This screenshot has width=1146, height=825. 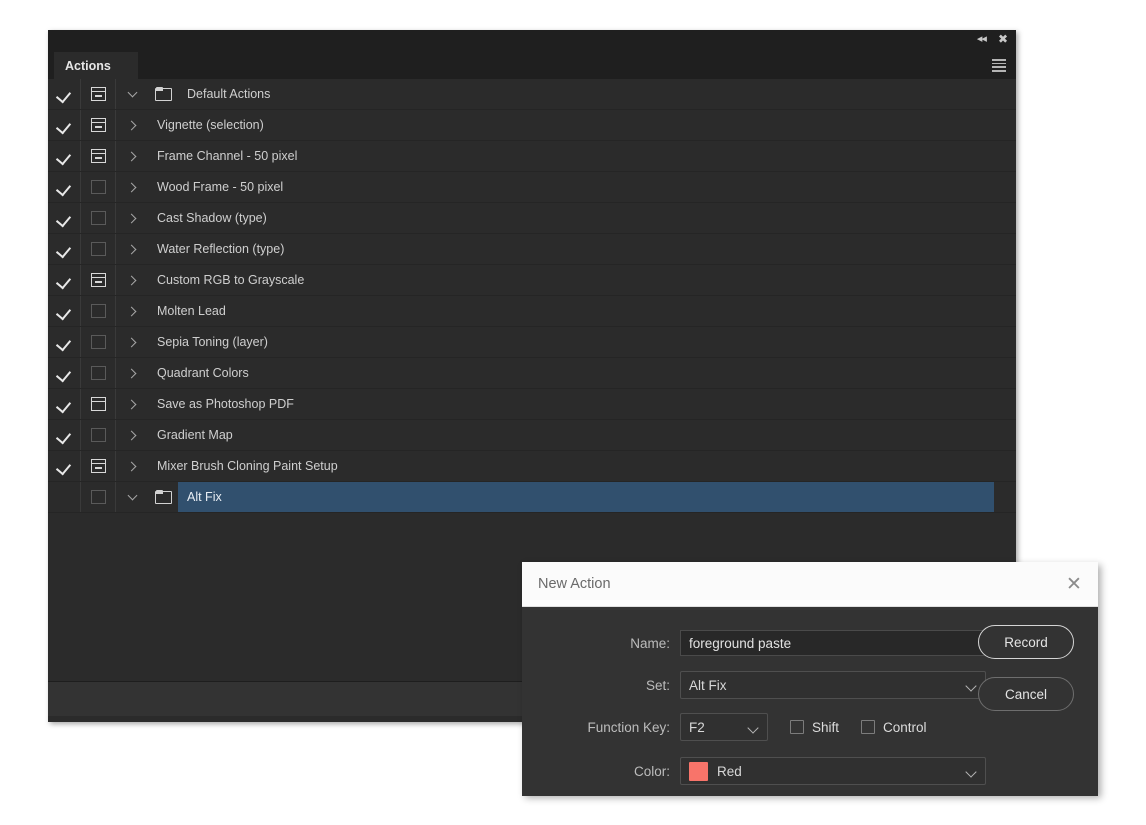 What do you see at coordinates (532, 94) in the screenshot?
I see `table-row: Default Actions` at bounding box center [532, 94].